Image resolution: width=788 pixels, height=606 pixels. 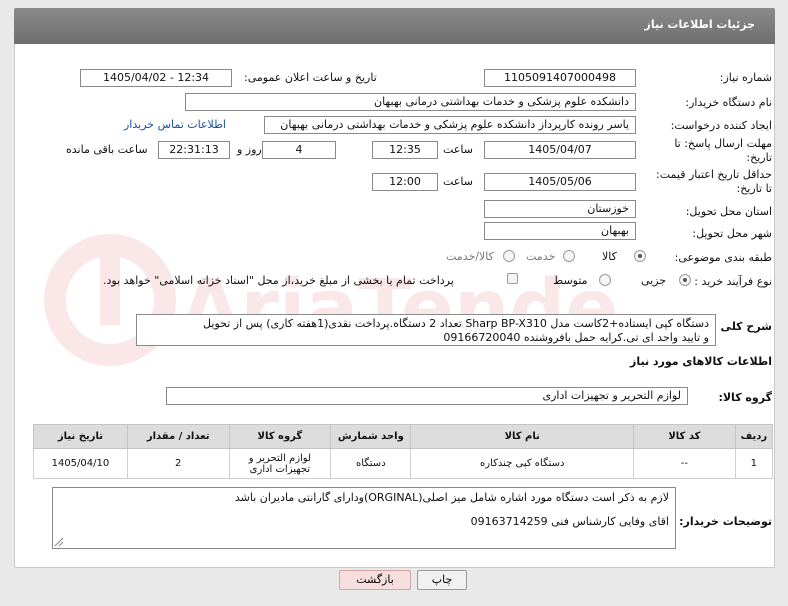 What do you see at coordinates (512, 278) in the screenshot?
I see `treasury-payment-checkbox` at bounding box center [512, 278].